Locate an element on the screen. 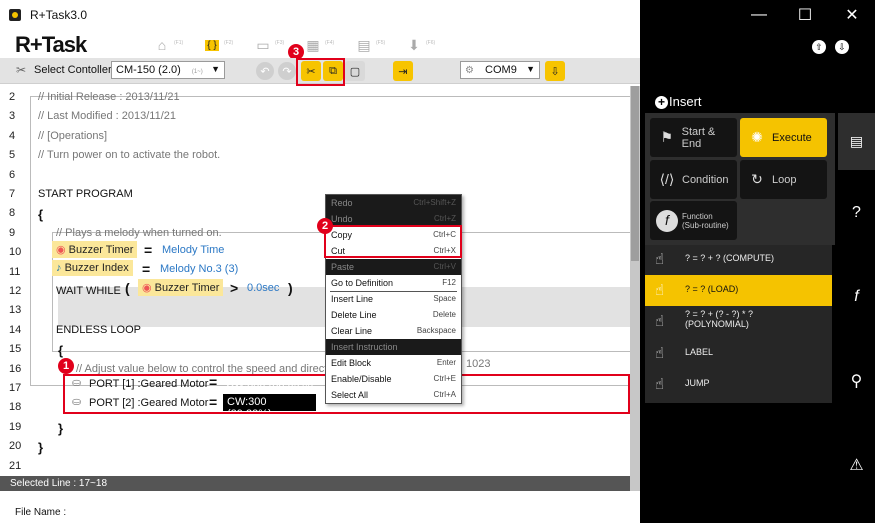 The image size is (875, 523). port-select: ⚙ COM9 ▼ is located at coordinates (500, 70).